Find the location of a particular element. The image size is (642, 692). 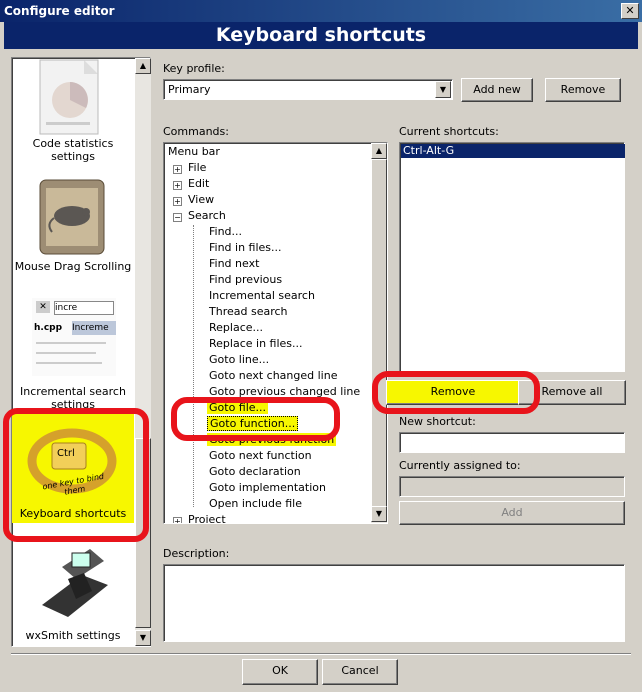

search-command-item: Goto declaration is located at coordinates (255, 471).